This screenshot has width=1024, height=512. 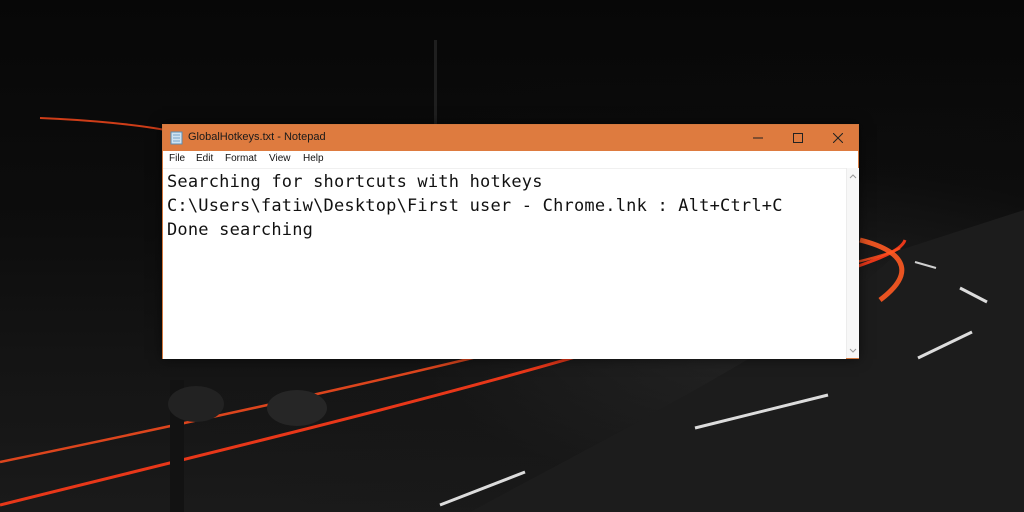 I want to click on menu-format: Format, so click(x=241, y=158).